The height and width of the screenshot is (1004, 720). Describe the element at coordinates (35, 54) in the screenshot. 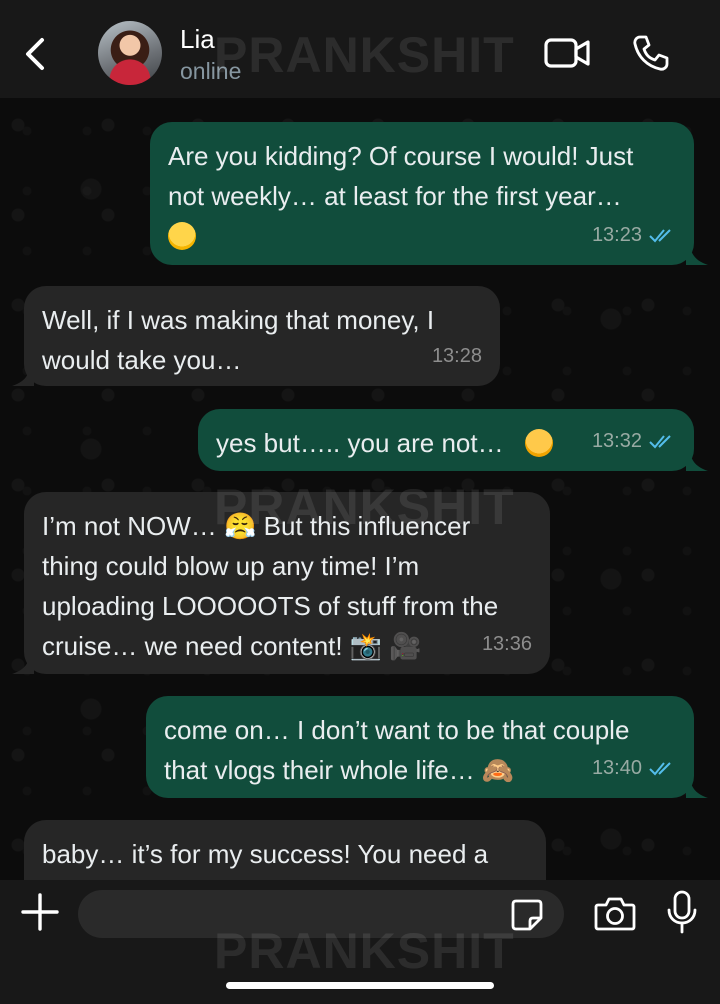

I see `back-chevron-icon` at that location.